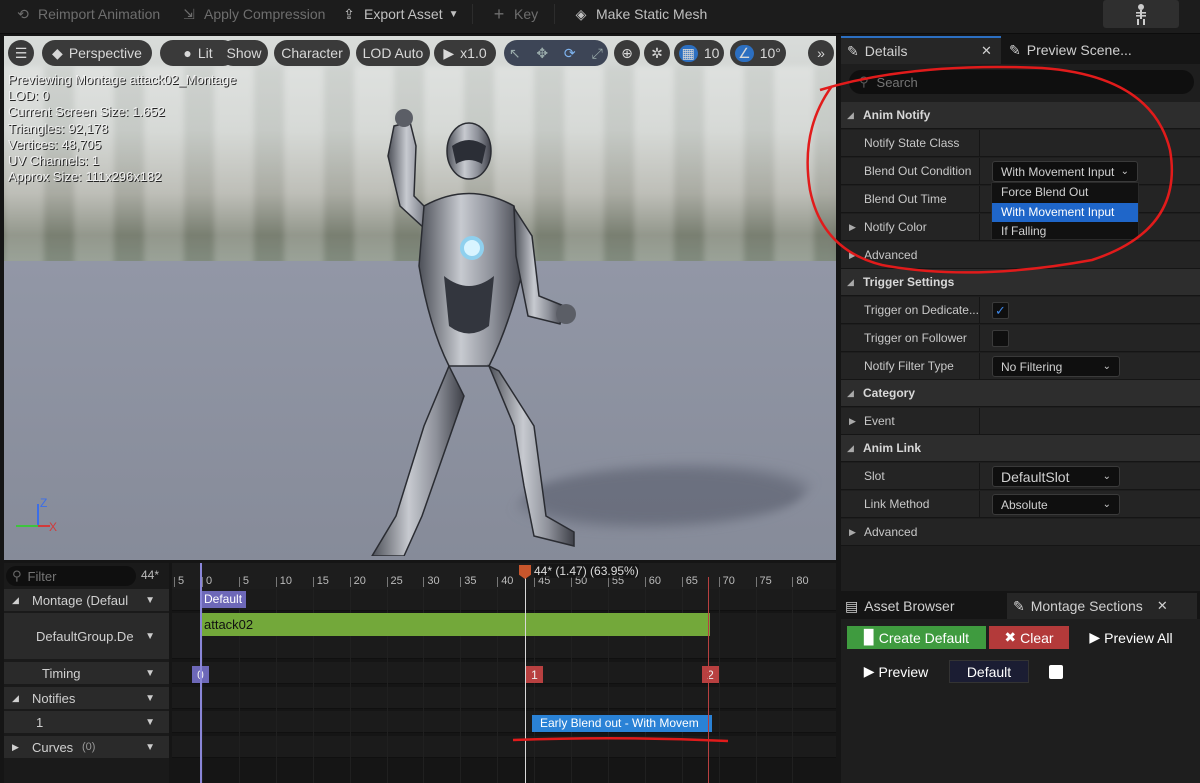  I want to click on timing-marker-1: 1, so click(534, 674).